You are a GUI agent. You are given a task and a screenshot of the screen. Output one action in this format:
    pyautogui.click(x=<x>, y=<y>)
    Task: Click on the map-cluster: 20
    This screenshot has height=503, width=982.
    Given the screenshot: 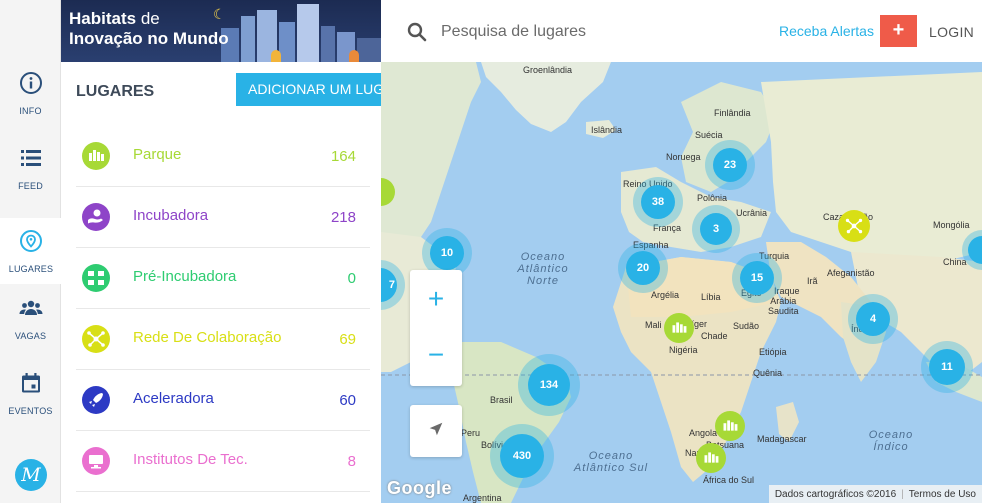 What is the action you would take?
    pyautogui.click(x=643, y=268)
    